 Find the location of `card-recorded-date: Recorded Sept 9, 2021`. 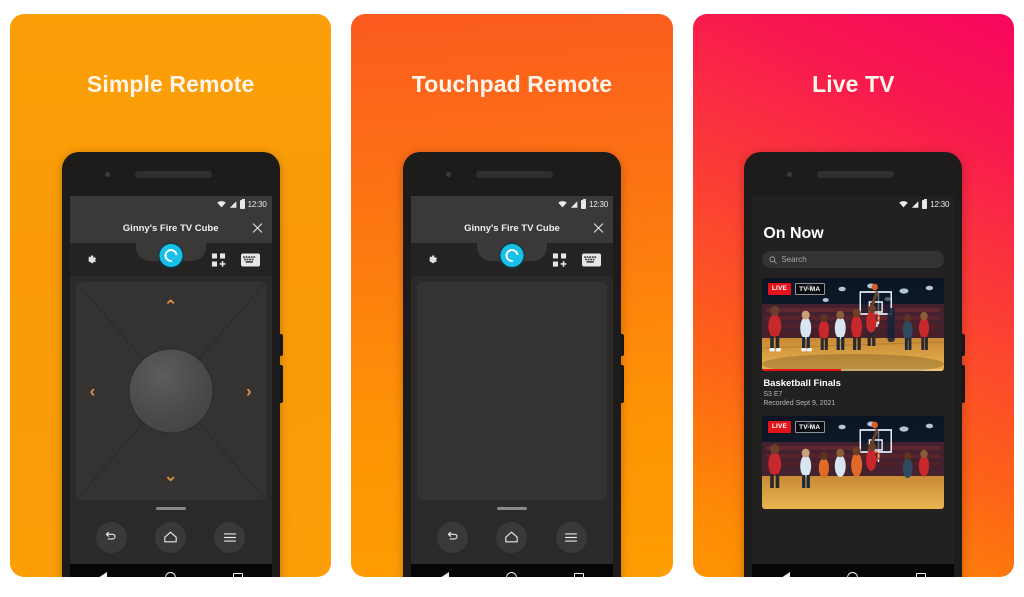

card-recorded-date: Recorded Sept 9, 2021 is located at coordinates (799, 403).